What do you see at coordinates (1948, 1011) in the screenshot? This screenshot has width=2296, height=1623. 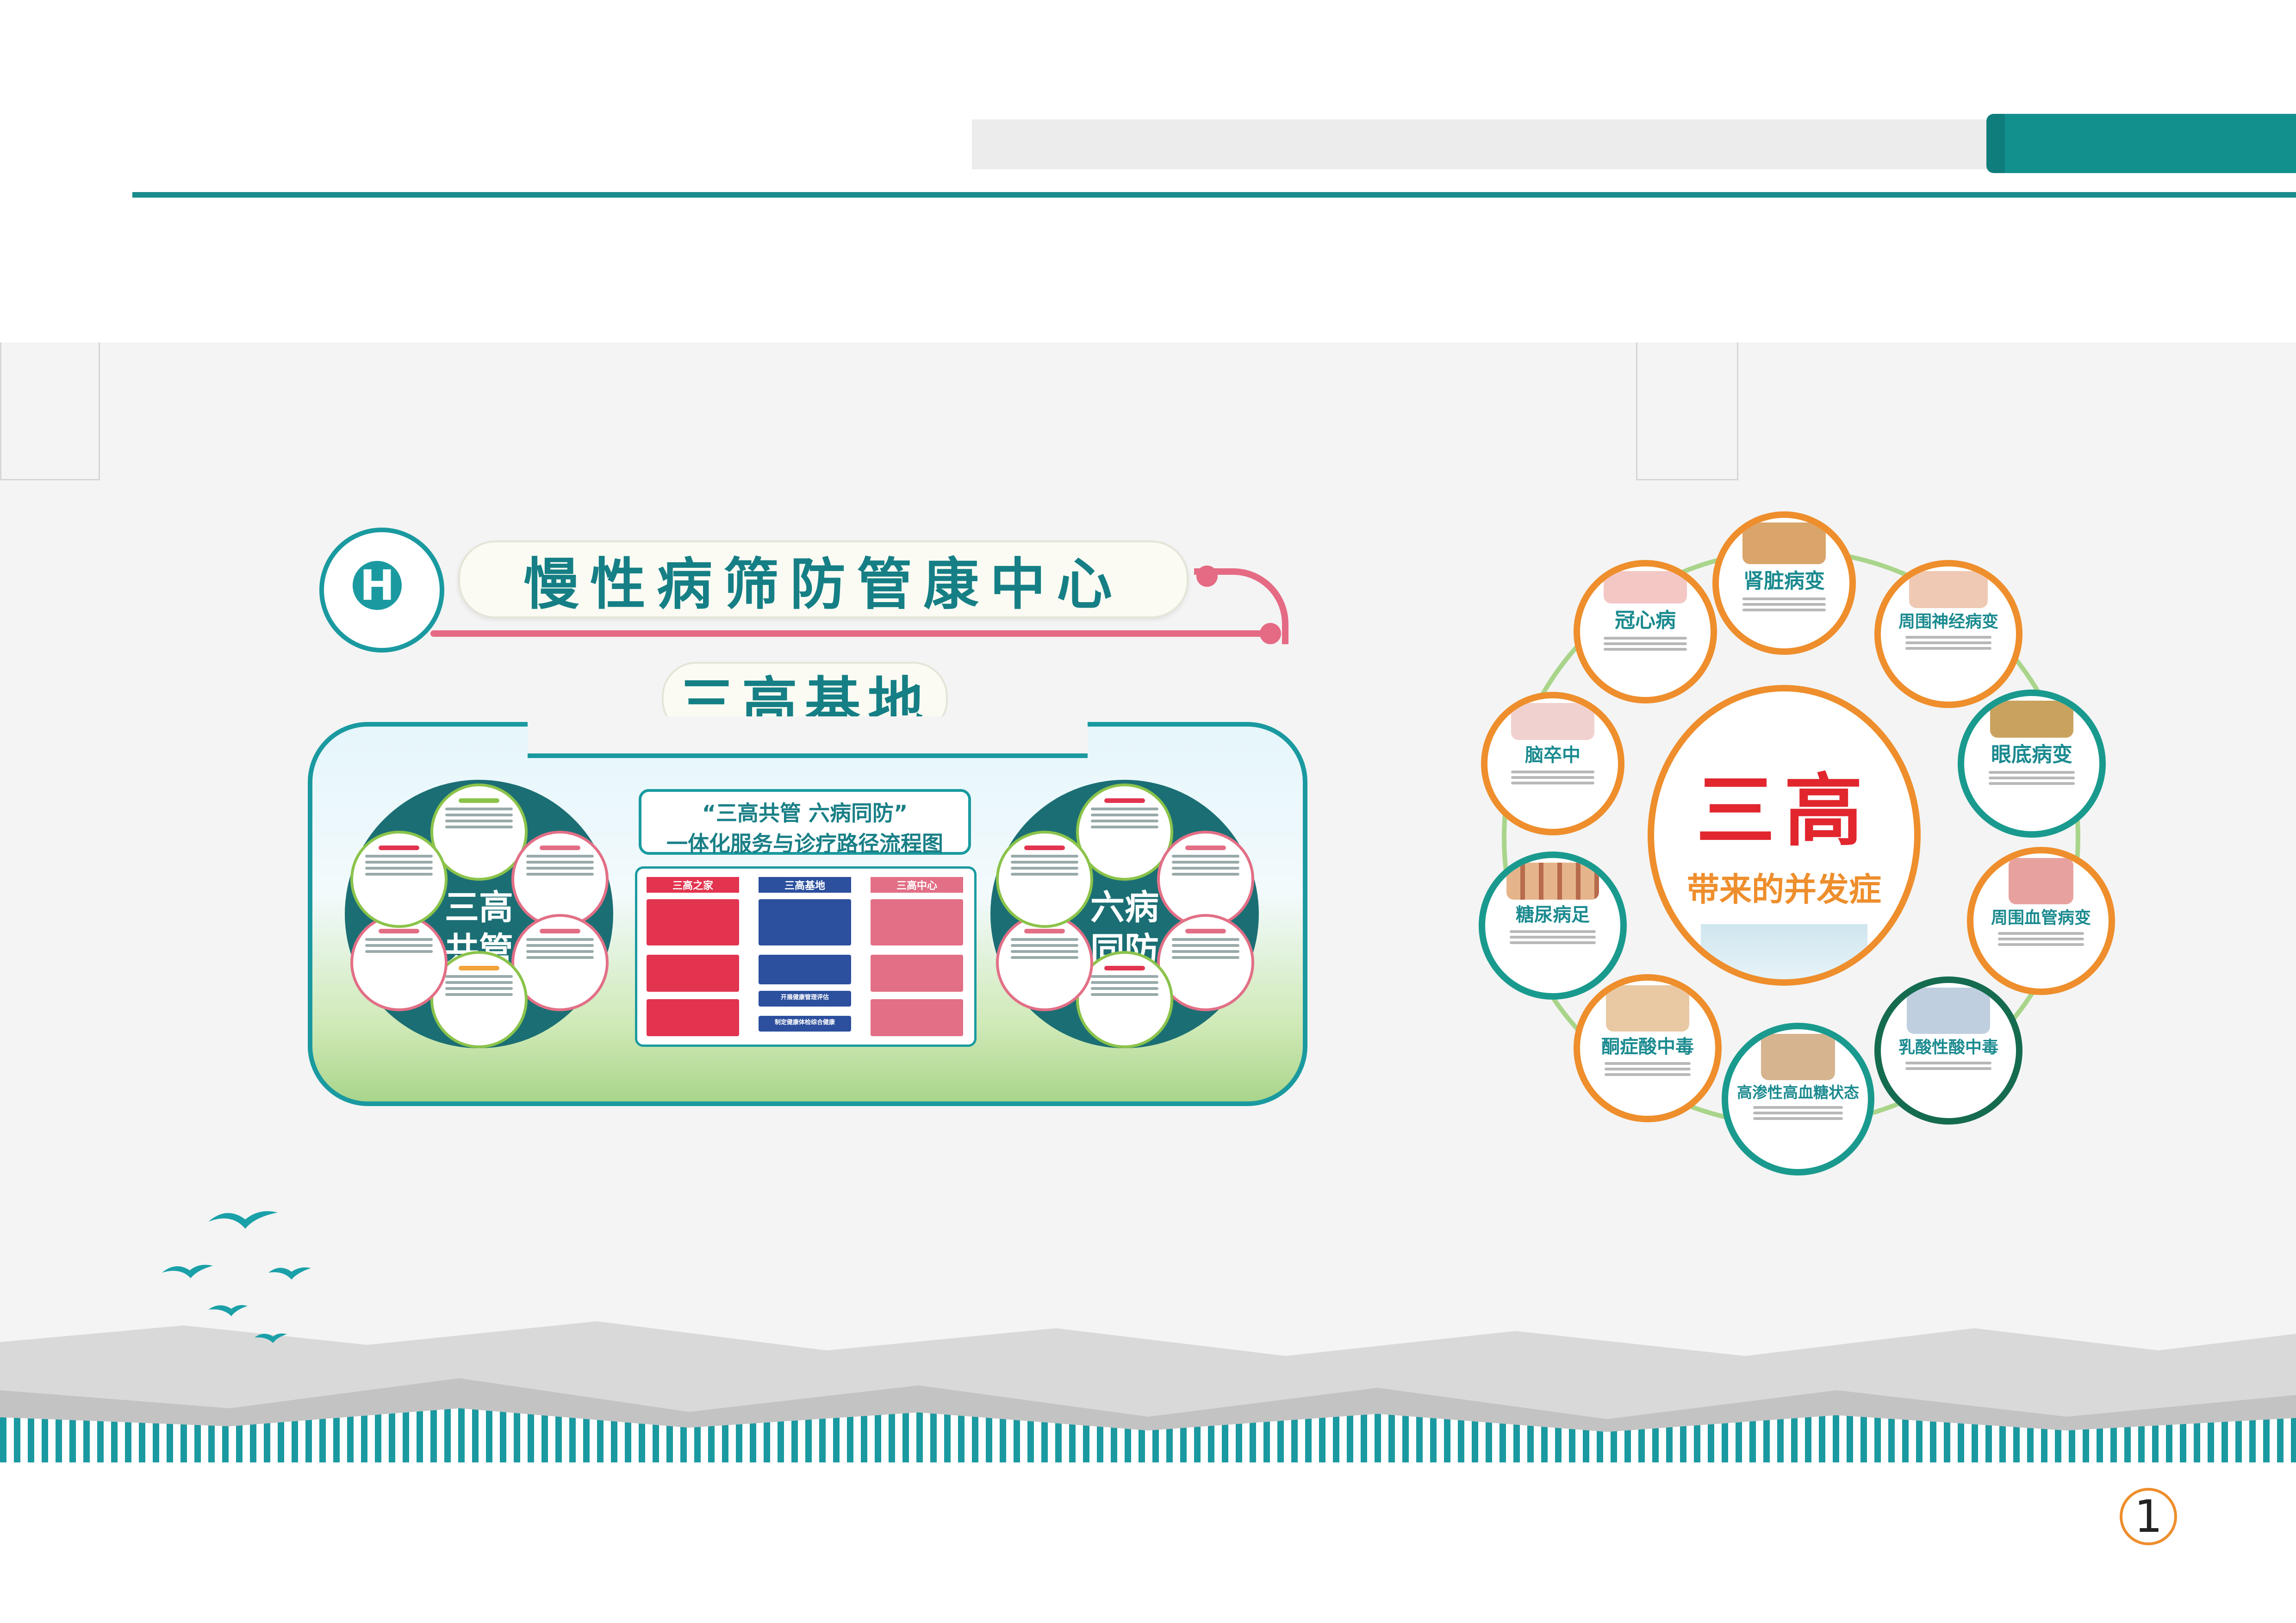 I see `patient-image` at bounding box center [1948, 1011].